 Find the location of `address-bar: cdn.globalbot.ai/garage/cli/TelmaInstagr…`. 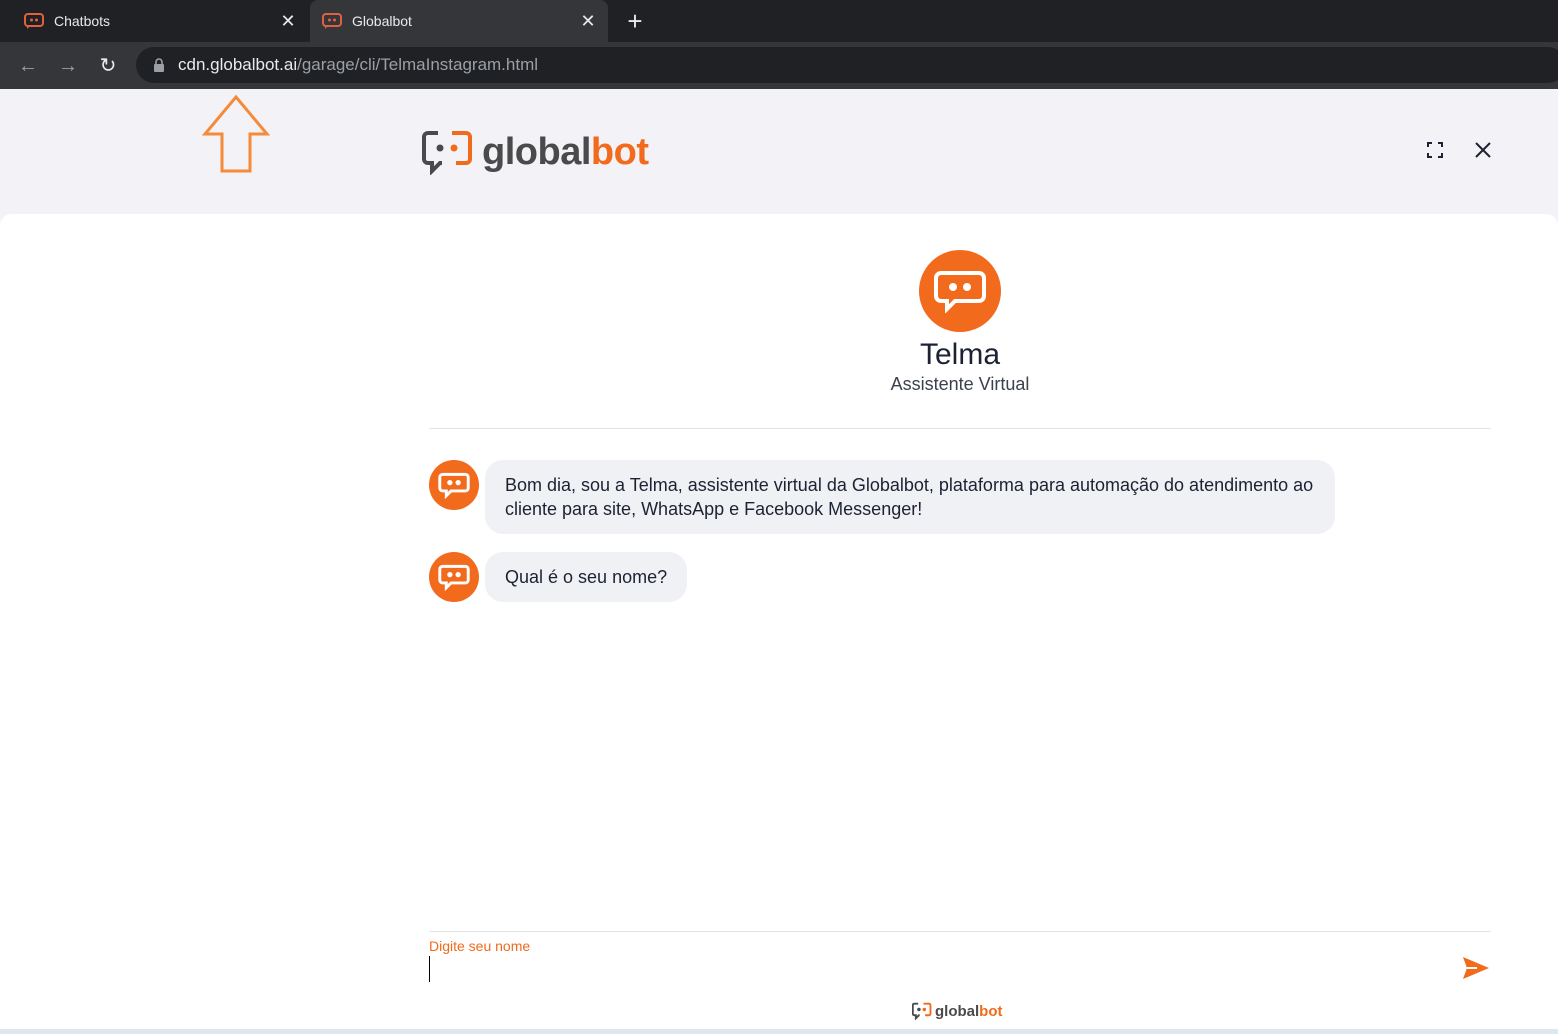

address-bar: cdn.globalbot.ai/garage/cli/TelmaInstagr… is located at coordinates (847, 65).